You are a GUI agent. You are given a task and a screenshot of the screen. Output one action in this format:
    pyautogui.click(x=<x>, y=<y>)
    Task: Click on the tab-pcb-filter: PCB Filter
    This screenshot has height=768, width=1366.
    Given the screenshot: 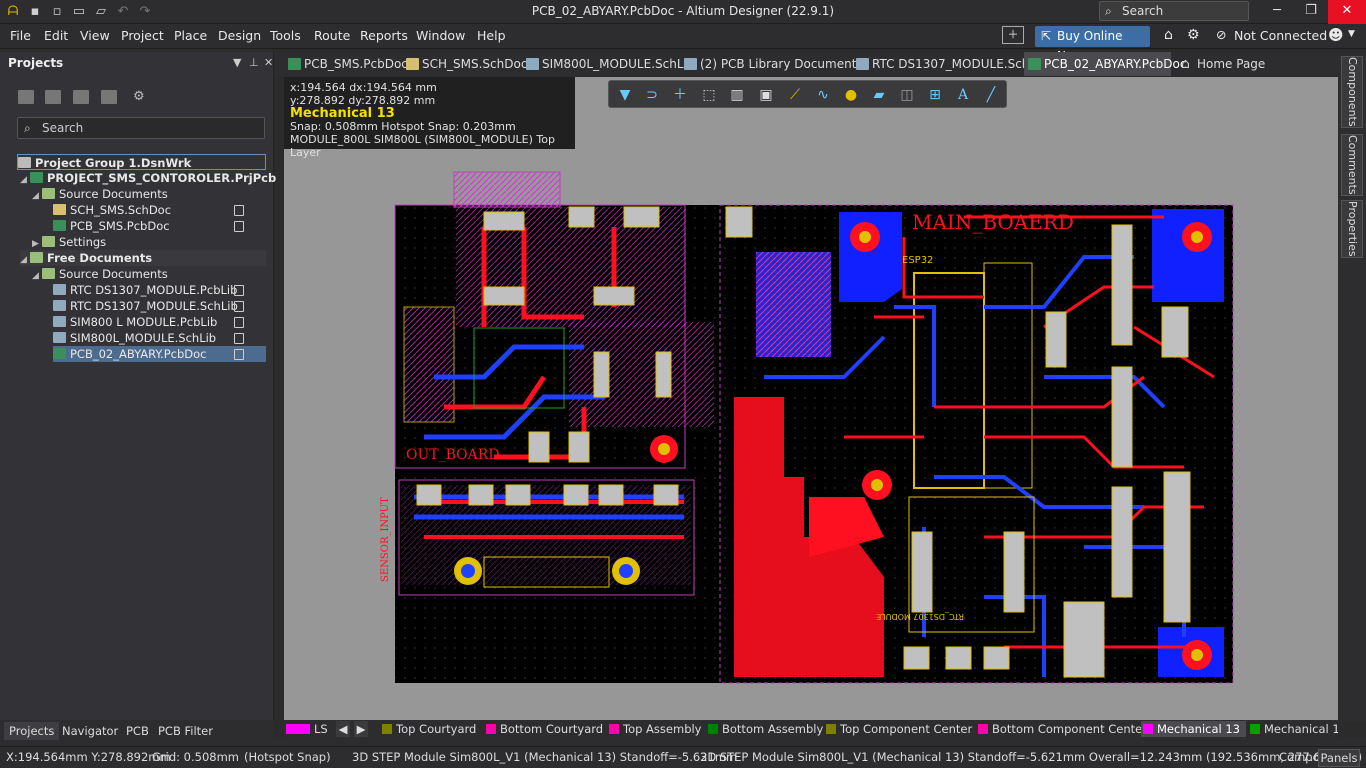 What is the action you would take?
    pyautogui.click(x=185, y=731)
    